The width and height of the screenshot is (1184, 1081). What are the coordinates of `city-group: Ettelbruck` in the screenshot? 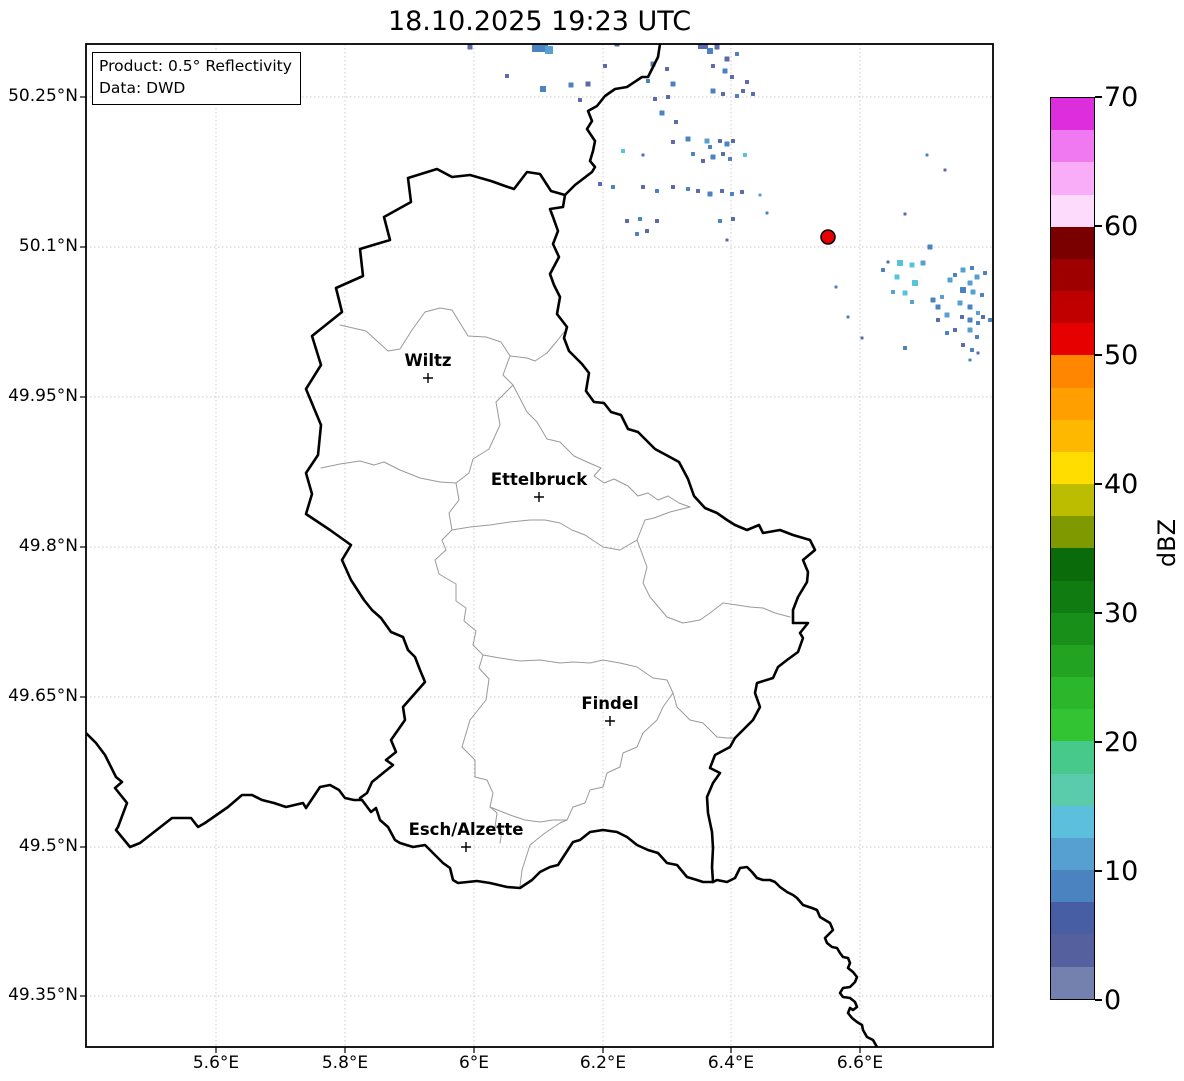 It's located at (539, 486).